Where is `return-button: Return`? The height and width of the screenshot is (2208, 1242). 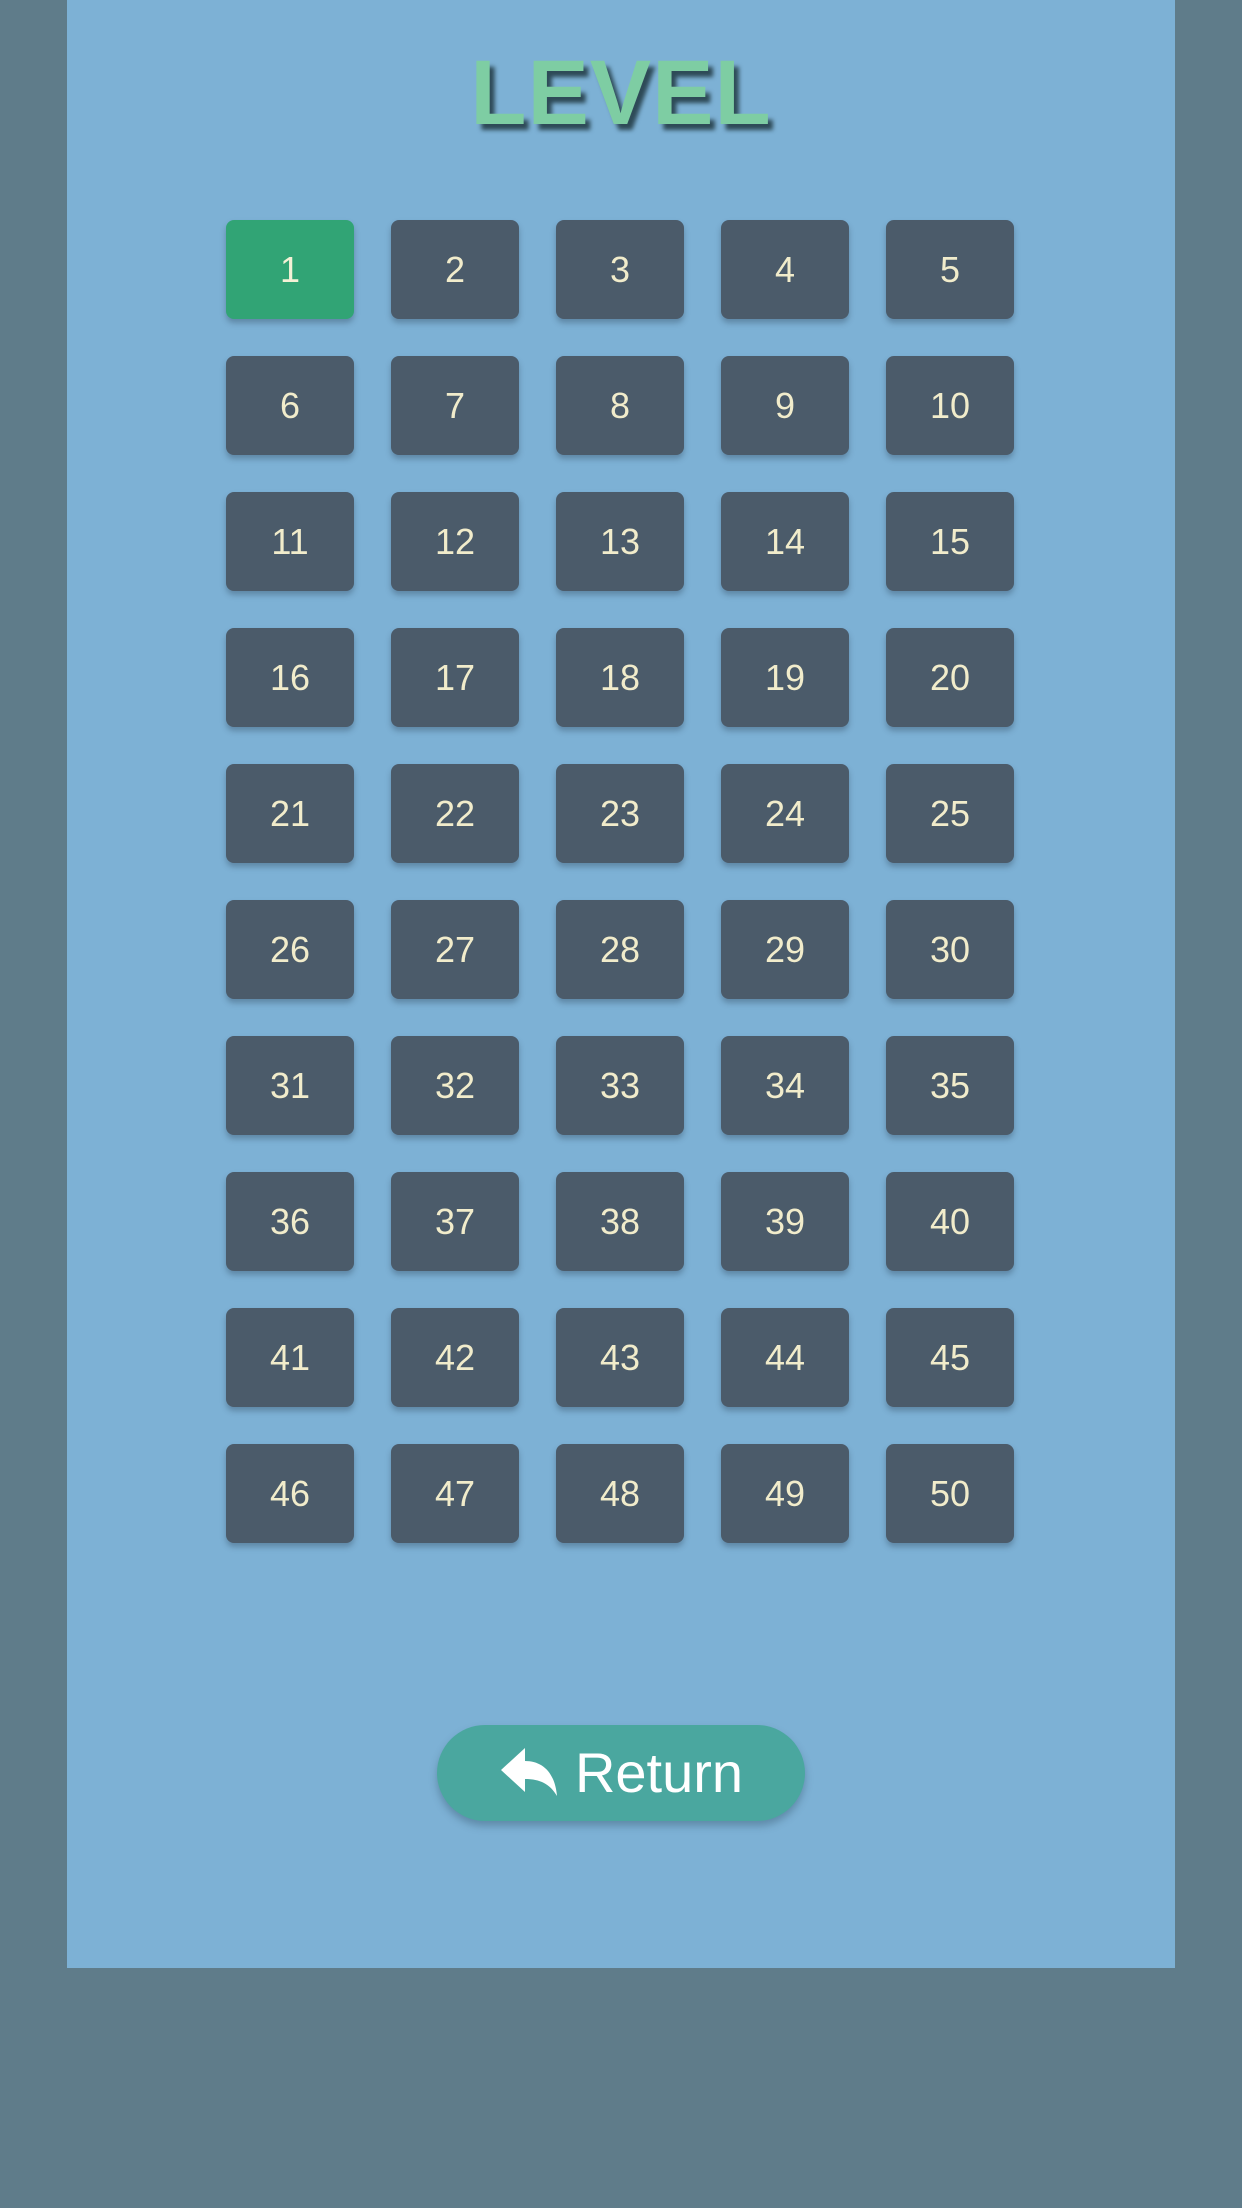 return-button: Return is located at coordinates (621, 1773).